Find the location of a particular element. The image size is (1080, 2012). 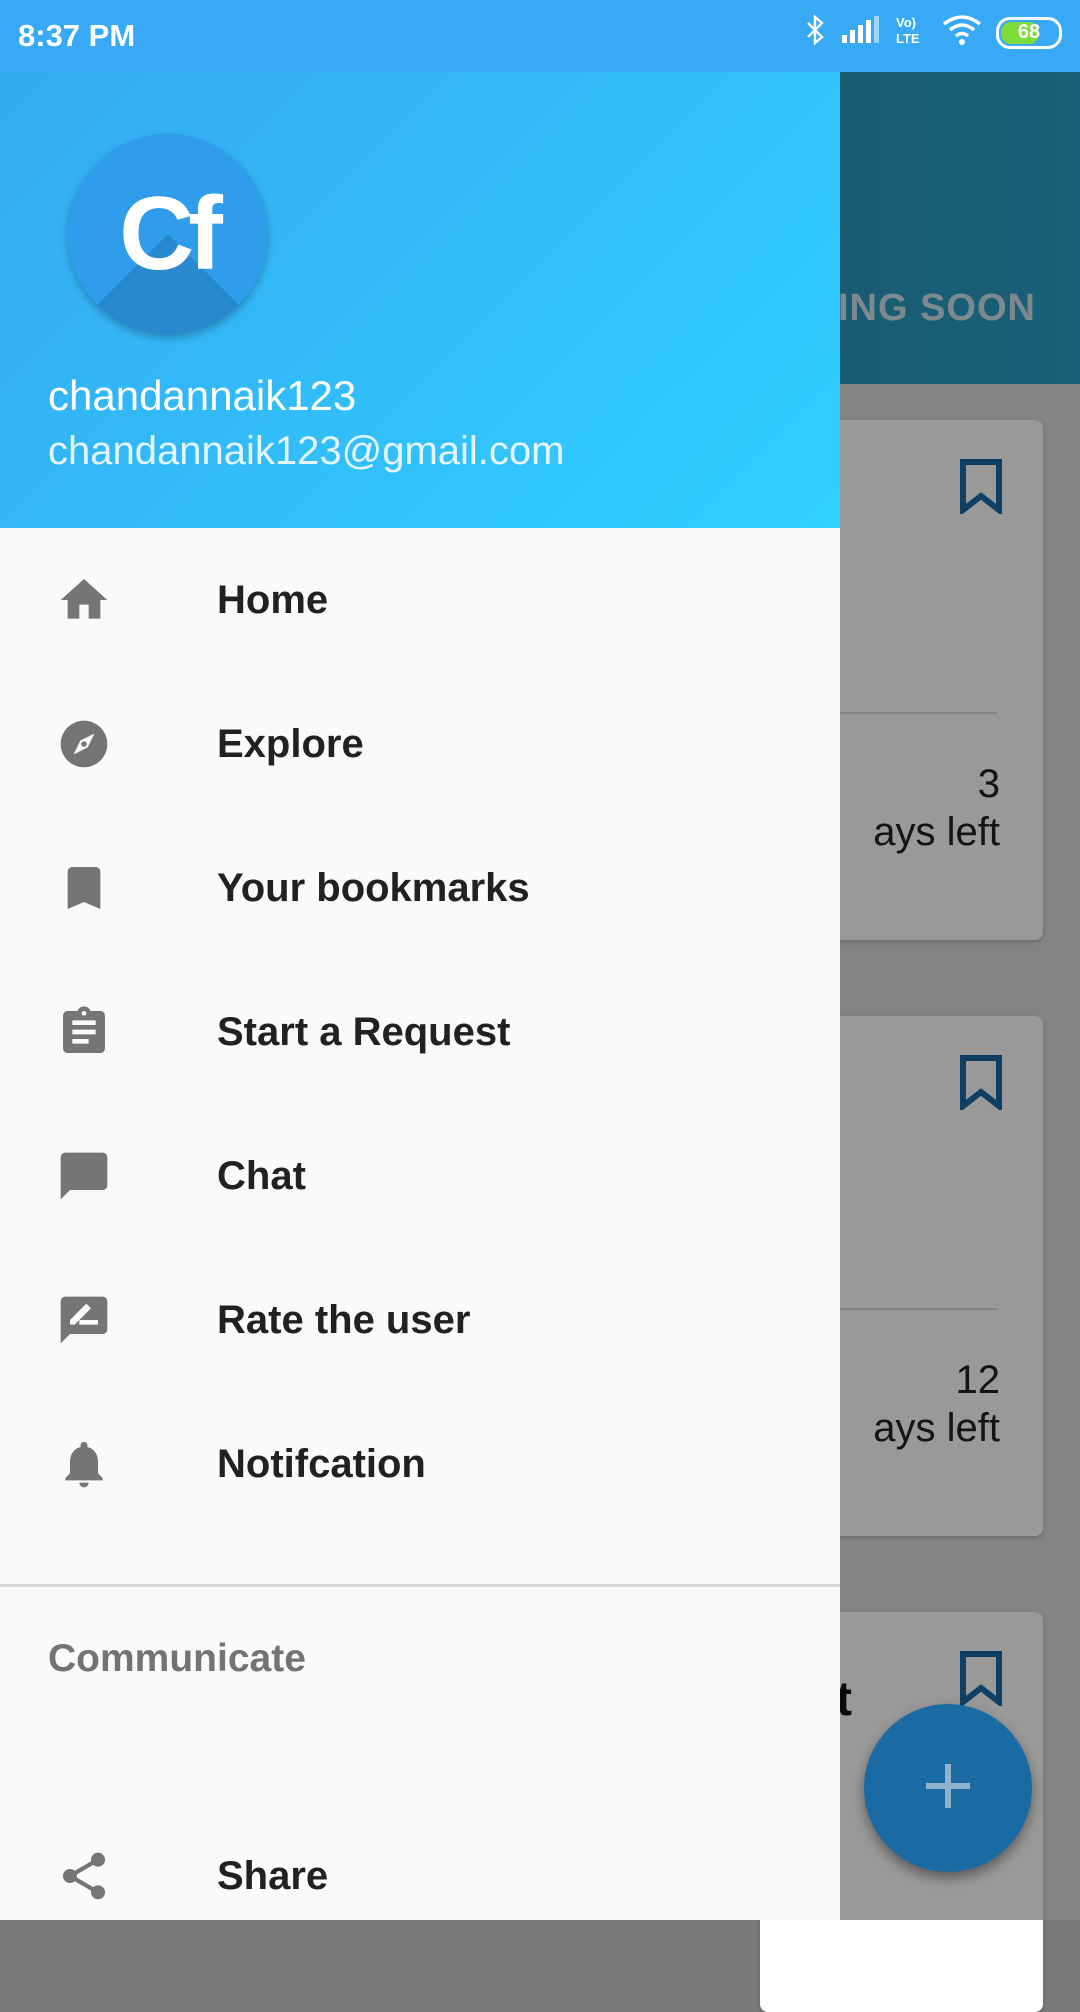

menu-item-share: Share is located at coordinates (420, 1862).